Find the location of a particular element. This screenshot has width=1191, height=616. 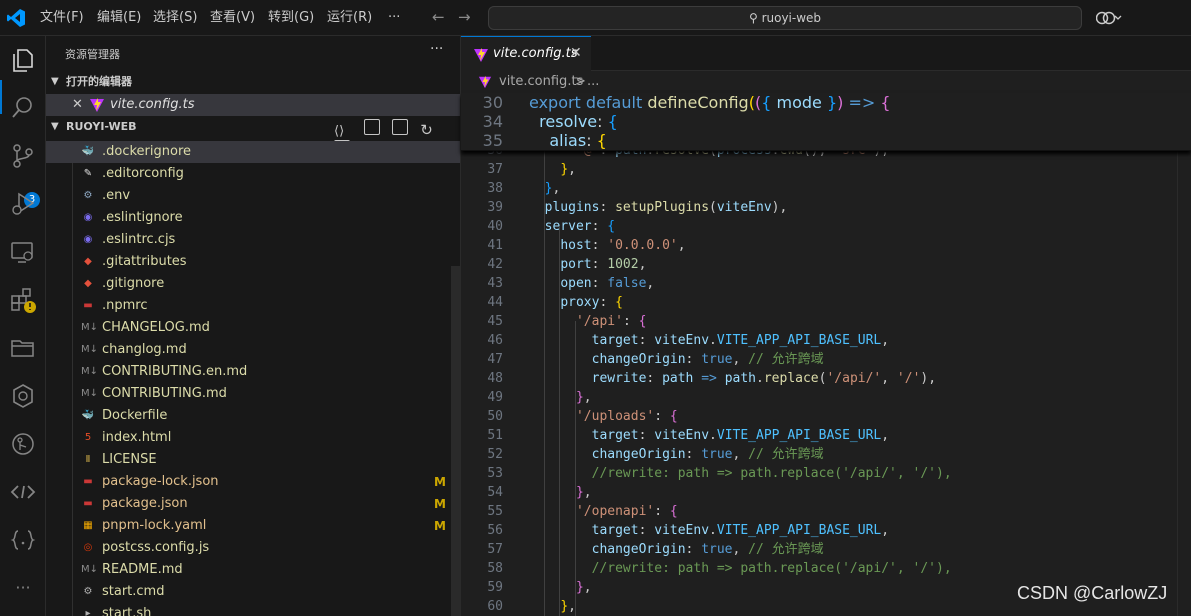

file-tree-item: ▬ package.json M is located at coordinates (253, 504).